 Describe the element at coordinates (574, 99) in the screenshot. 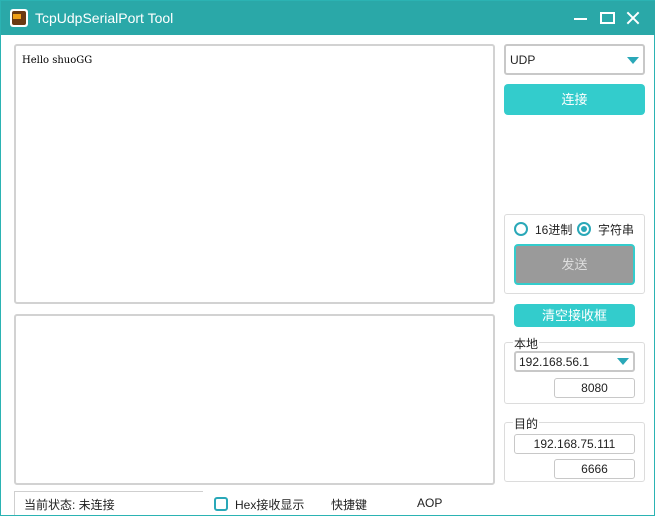

I see `connect-button: 连接` at that location.